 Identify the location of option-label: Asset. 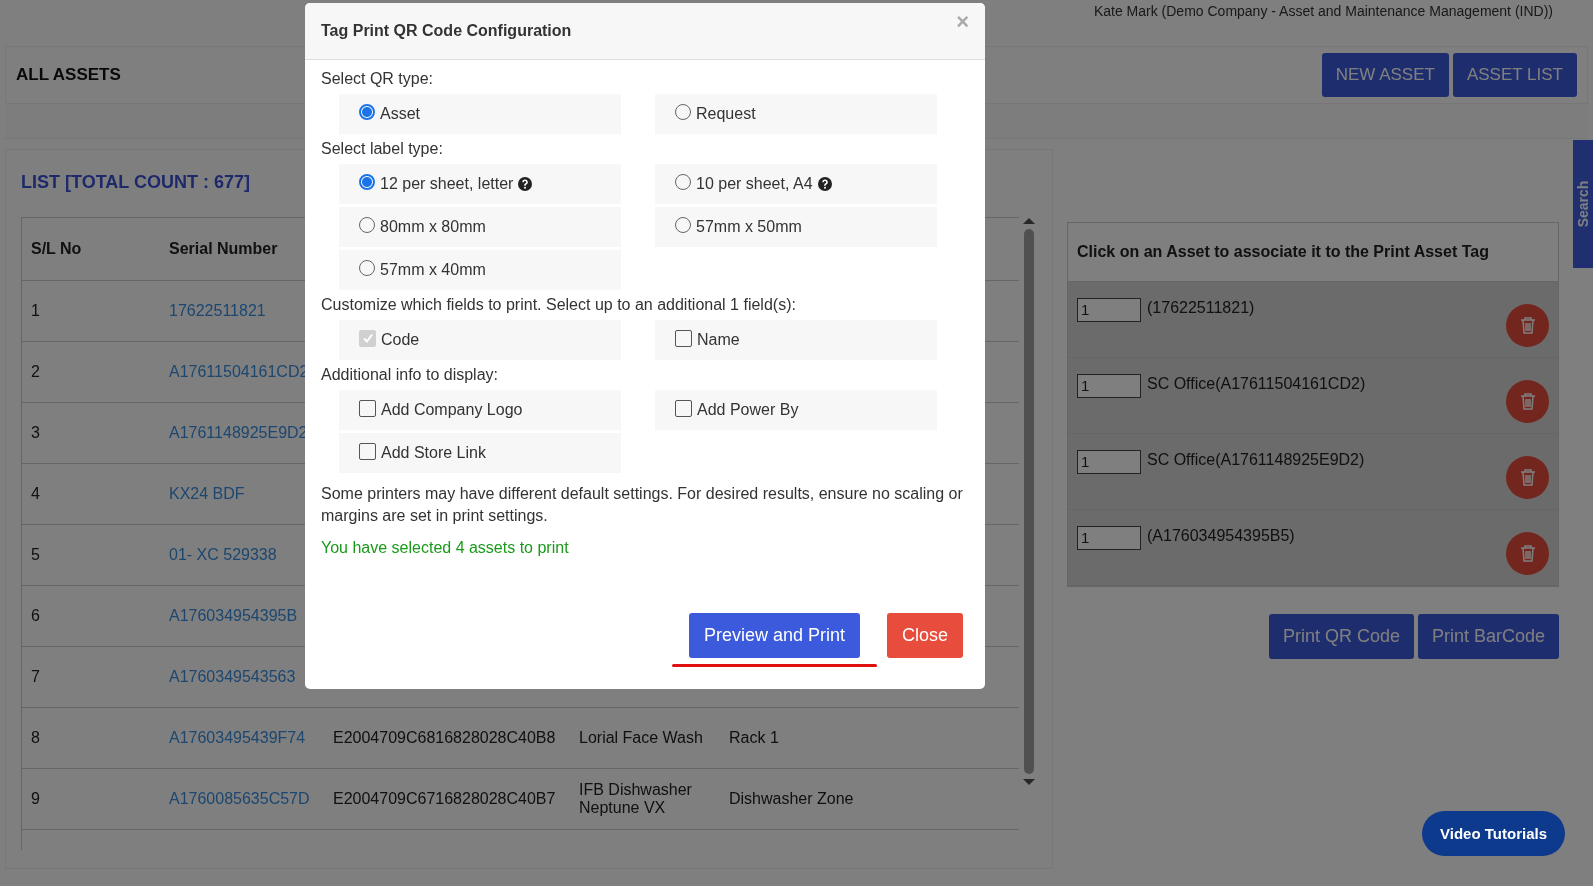
(400, 114).